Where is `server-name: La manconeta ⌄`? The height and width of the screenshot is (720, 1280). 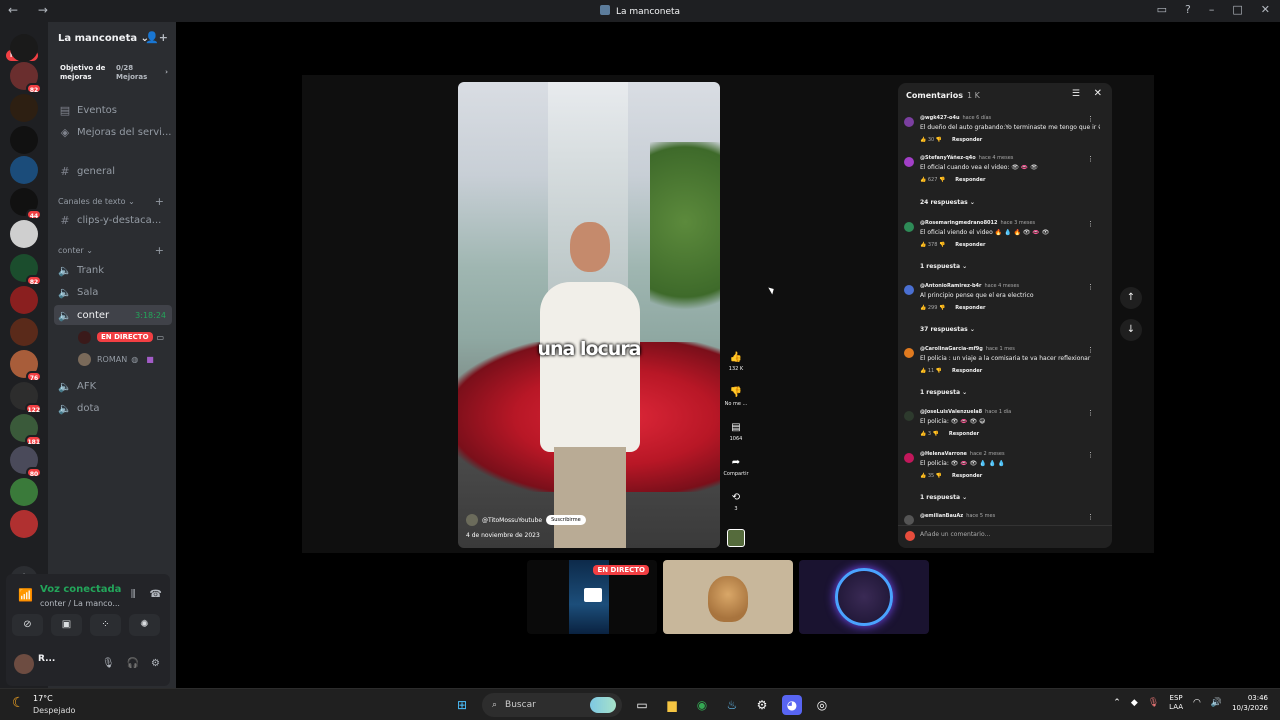 server-name: La manconeta ⌄ is located at coordinates (103, 38).